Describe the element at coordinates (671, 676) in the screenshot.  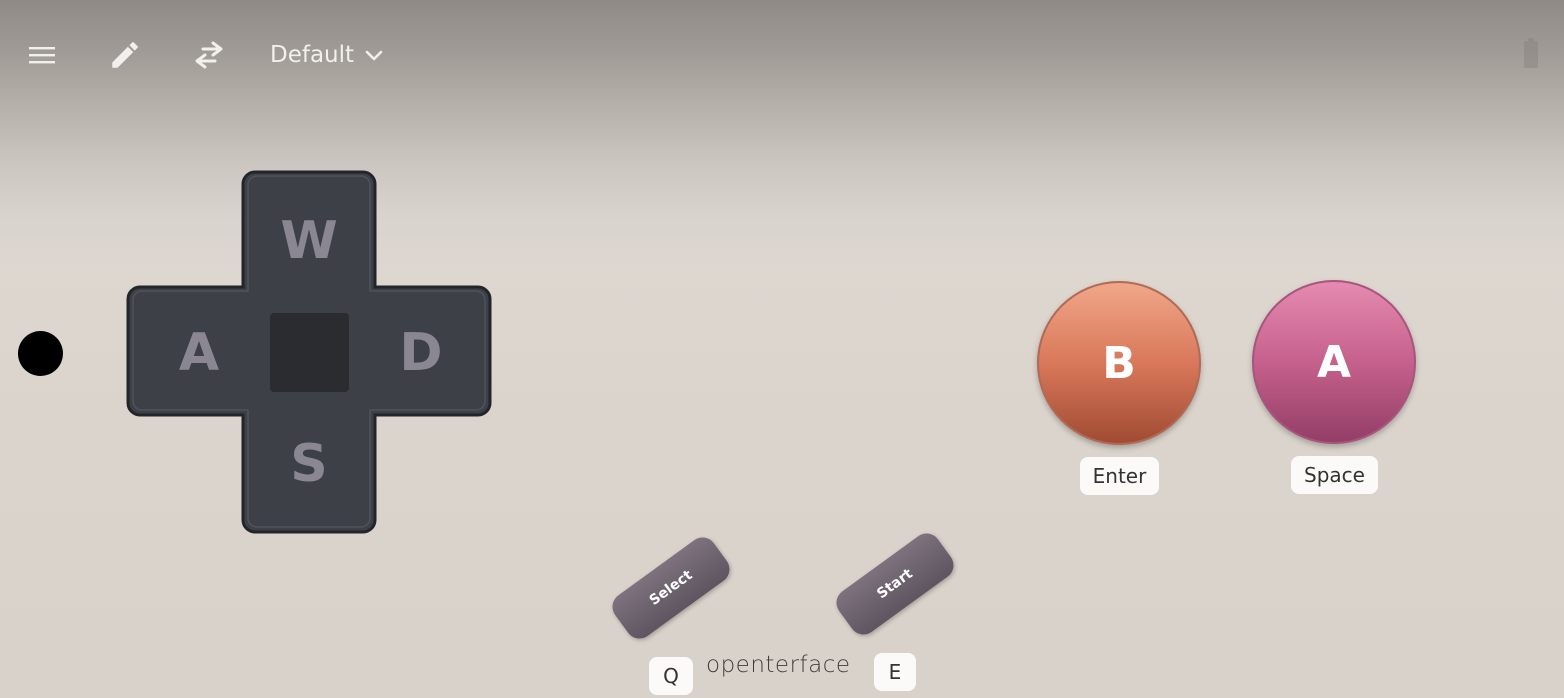
I see `select-key-label: Q` at that location.